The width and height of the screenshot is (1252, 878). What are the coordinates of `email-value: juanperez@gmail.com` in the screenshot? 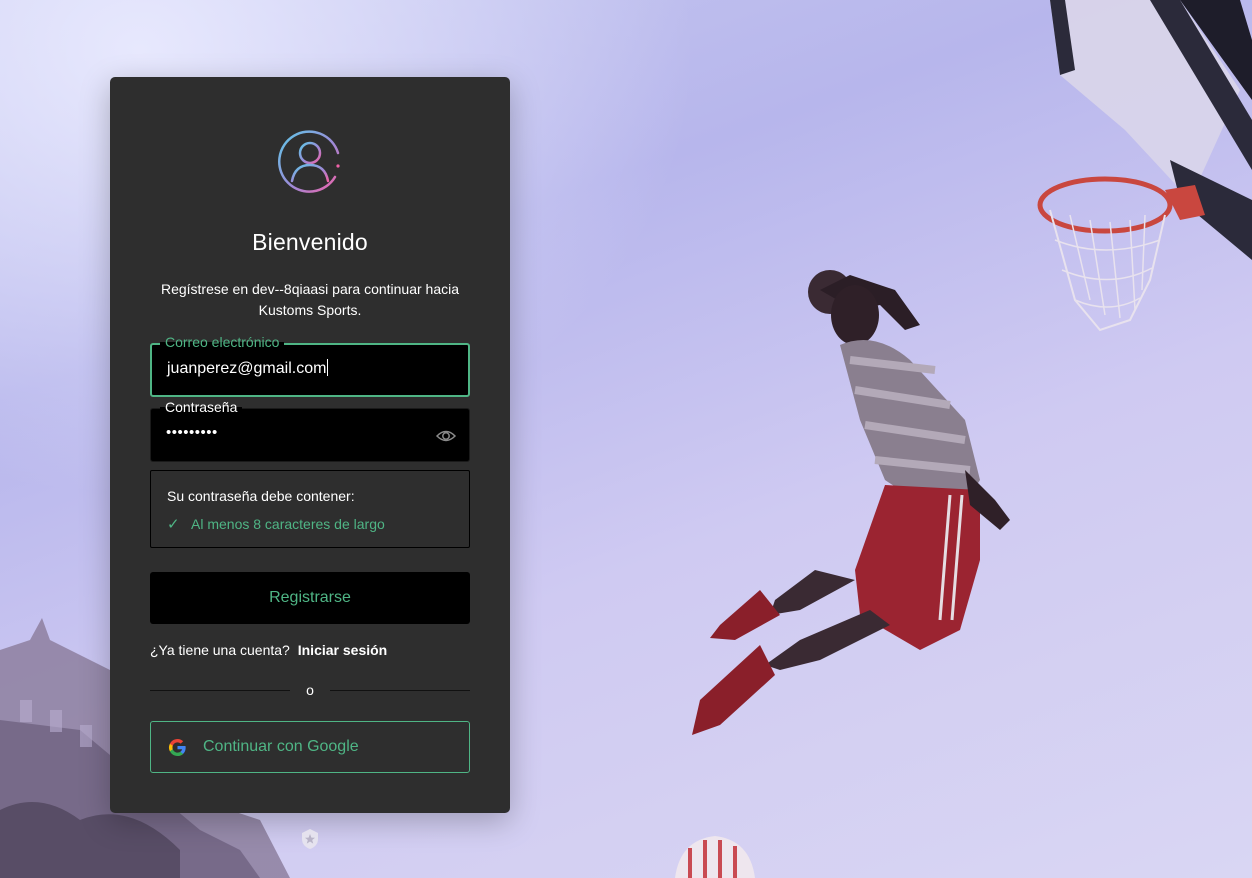 It's located at (247, 368).